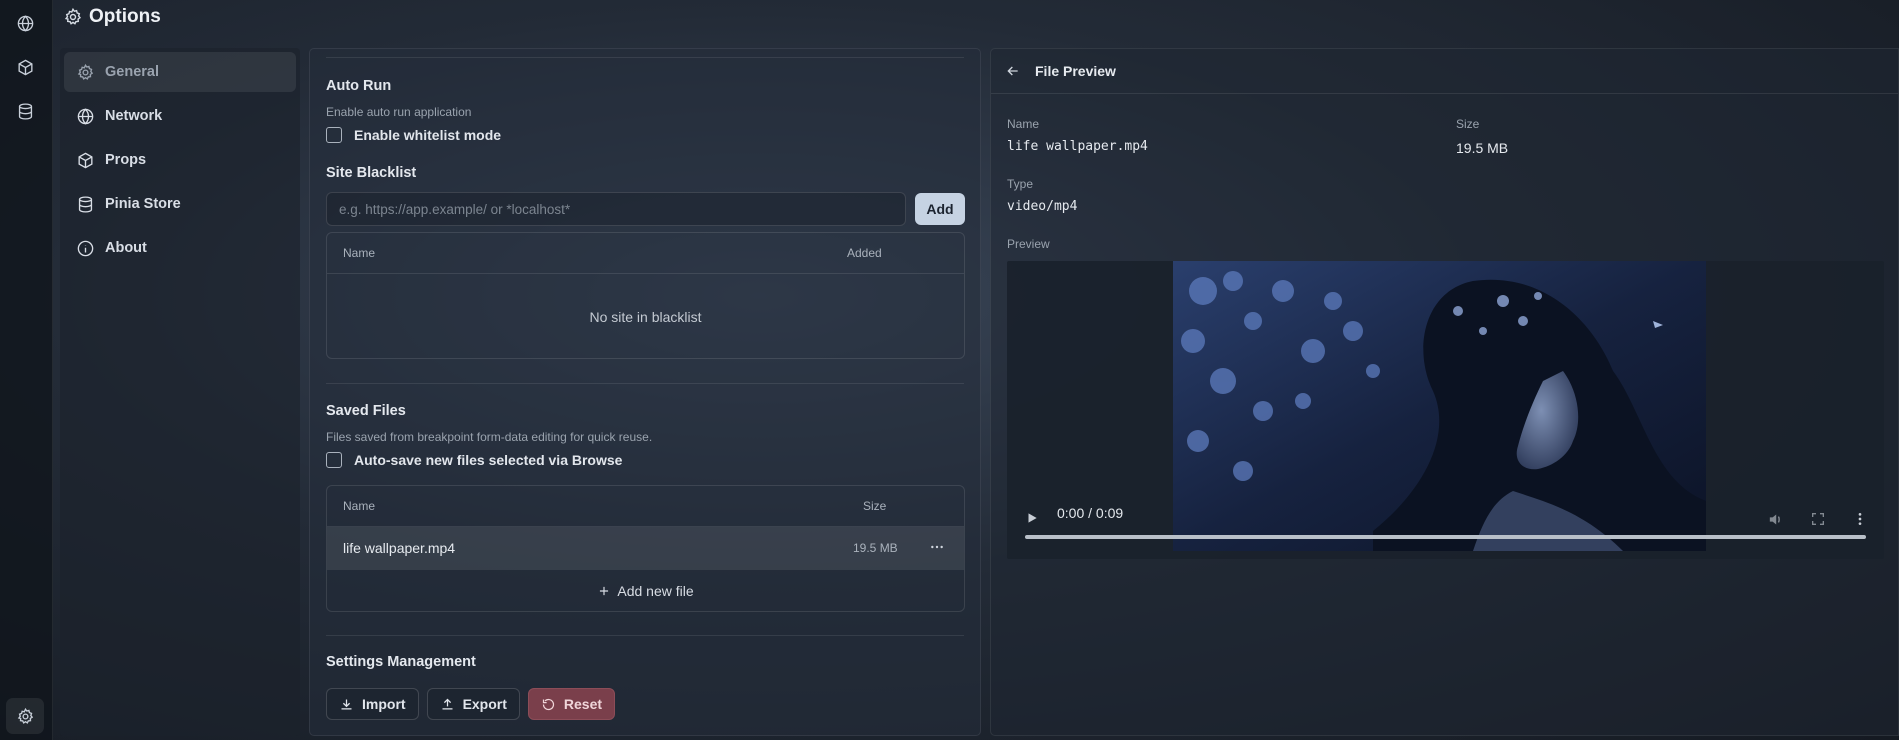 The height and width of the screenshot is (740, 1899). I want to click on autosave-label: Auto-save new files selected via Browse, so click(488, 460).